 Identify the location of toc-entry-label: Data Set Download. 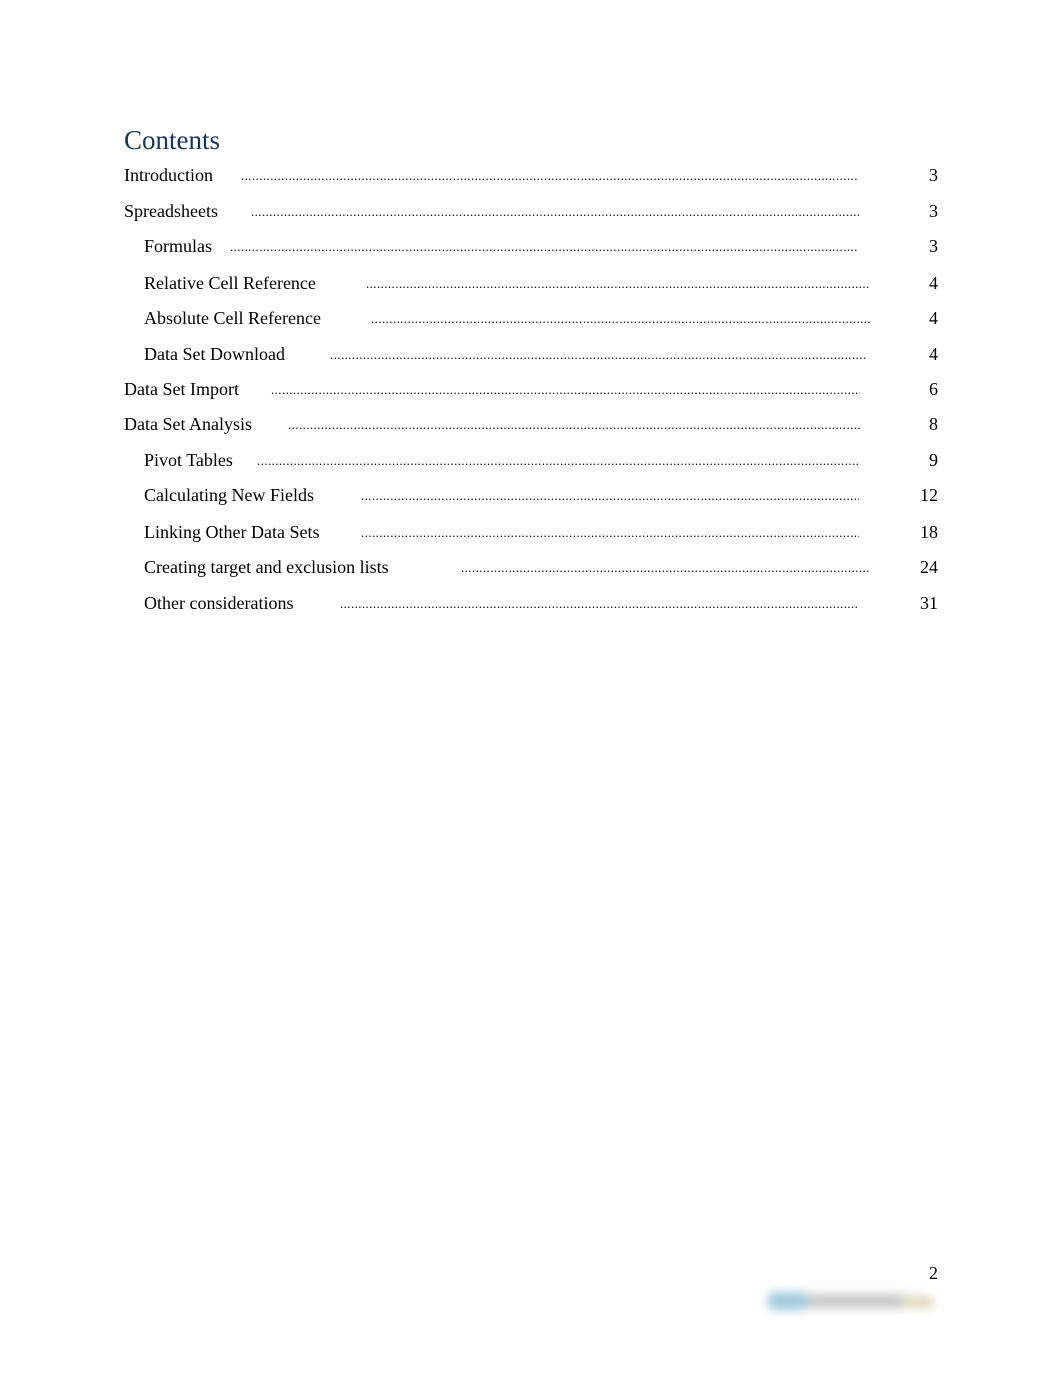
(214, 354).